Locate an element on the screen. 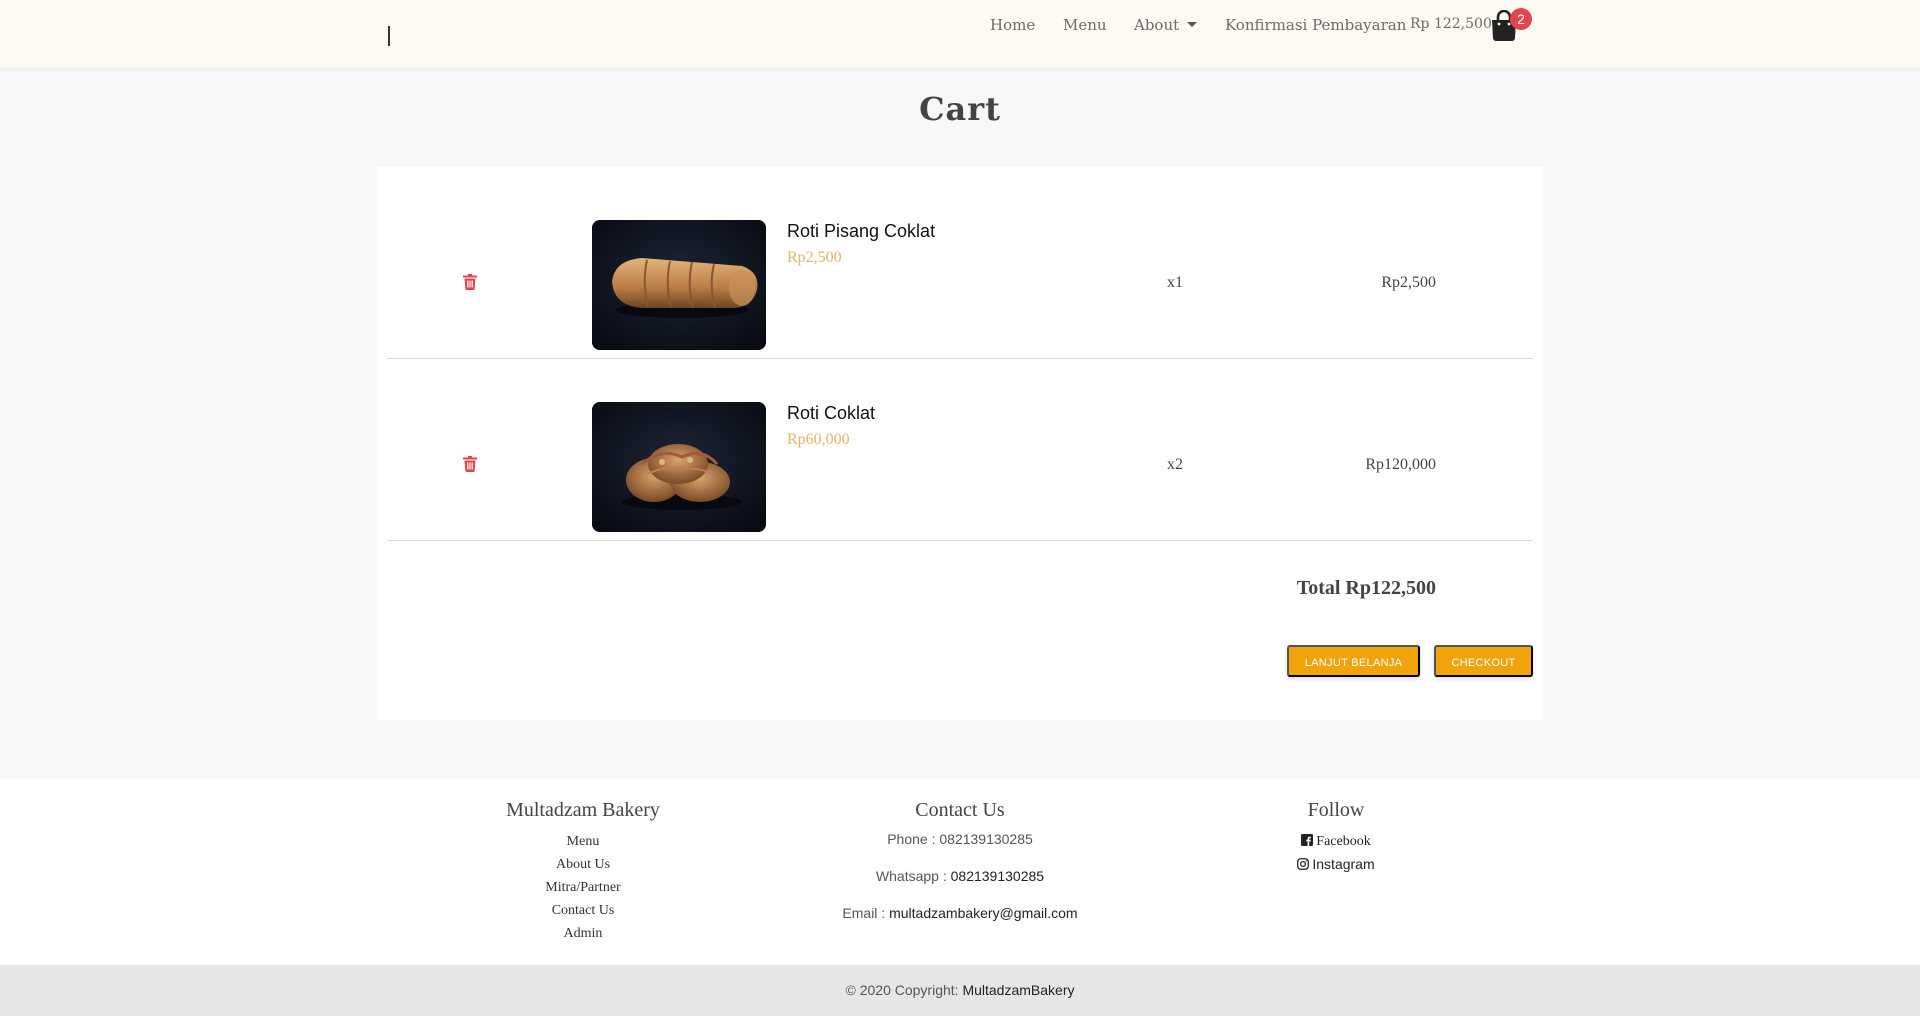 Image resolution: width=1920 pixels, height=1016 pixels. chevron-down-icon is located at coordinates (1192, 24).